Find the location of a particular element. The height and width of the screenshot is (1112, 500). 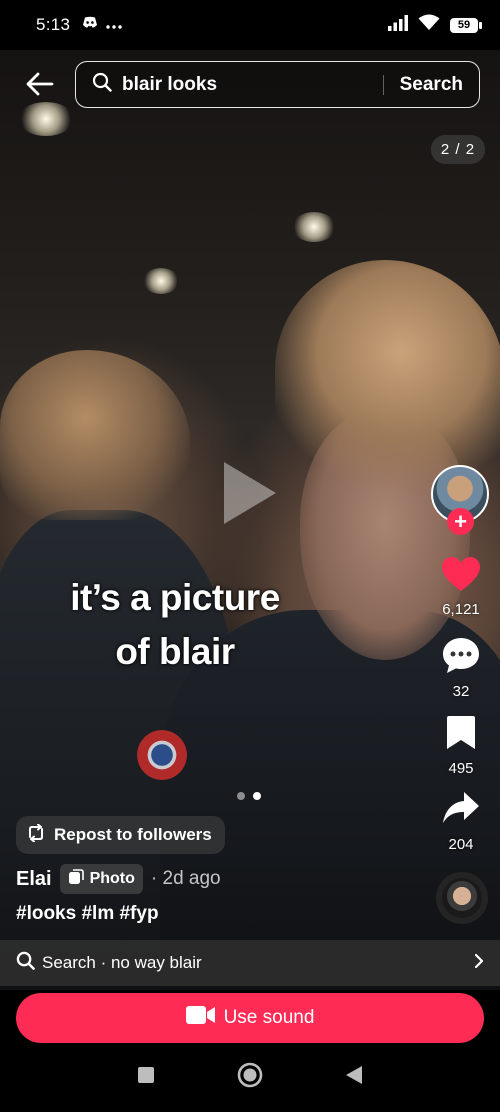

status-time: 5:13 is located at coordinates (53, 24).